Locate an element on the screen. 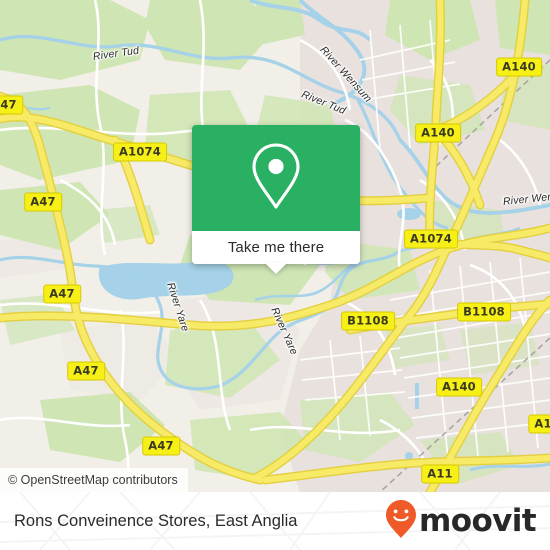 This screenshot has height=550, width=550. road-shield: A1 is located at coordinates (539, 424).